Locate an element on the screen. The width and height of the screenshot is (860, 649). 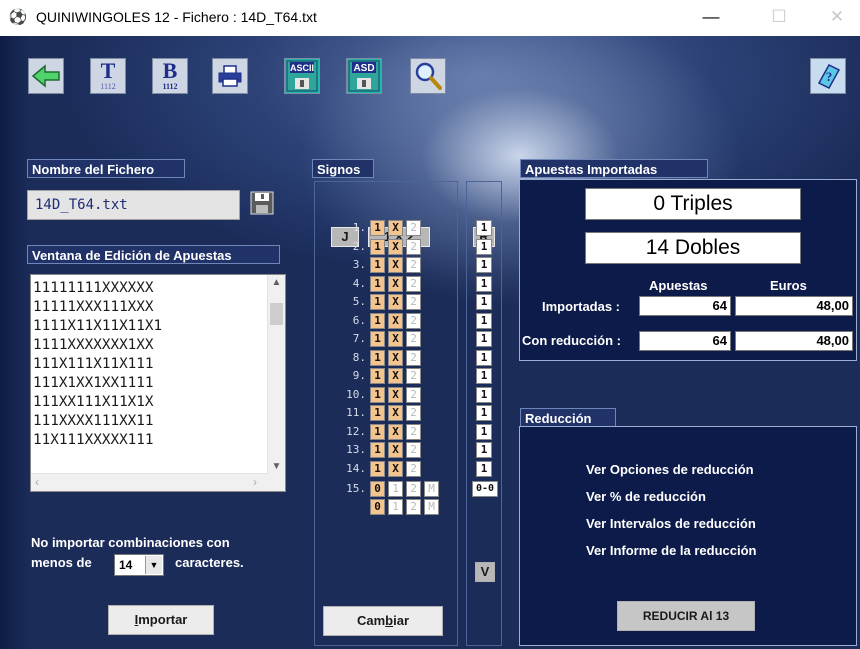
pleno-away-cell: M is located at coordinates (431, 507).